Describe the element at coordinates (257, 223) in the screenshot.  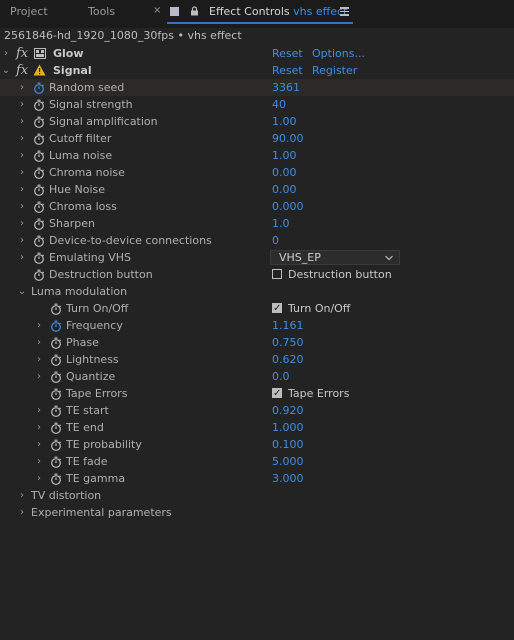
I see `param-row-sharpen: › Sharpen 1.0` at that location.